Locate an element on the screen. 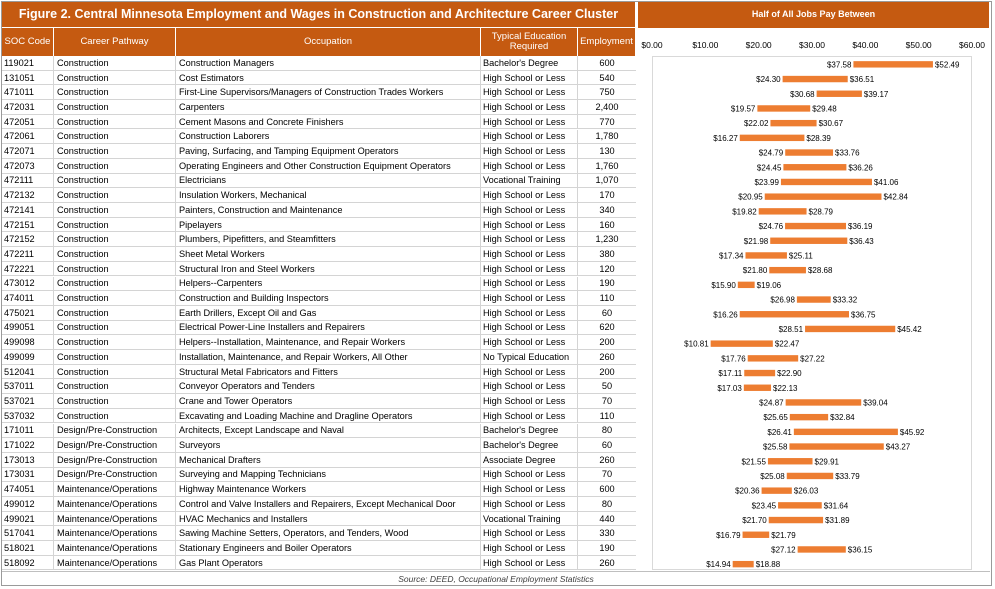 Image resolution: width=995 pixels, height=589 pixels. pathway-cell: Design/Pre-Construction is located at coordinates (115, 474).